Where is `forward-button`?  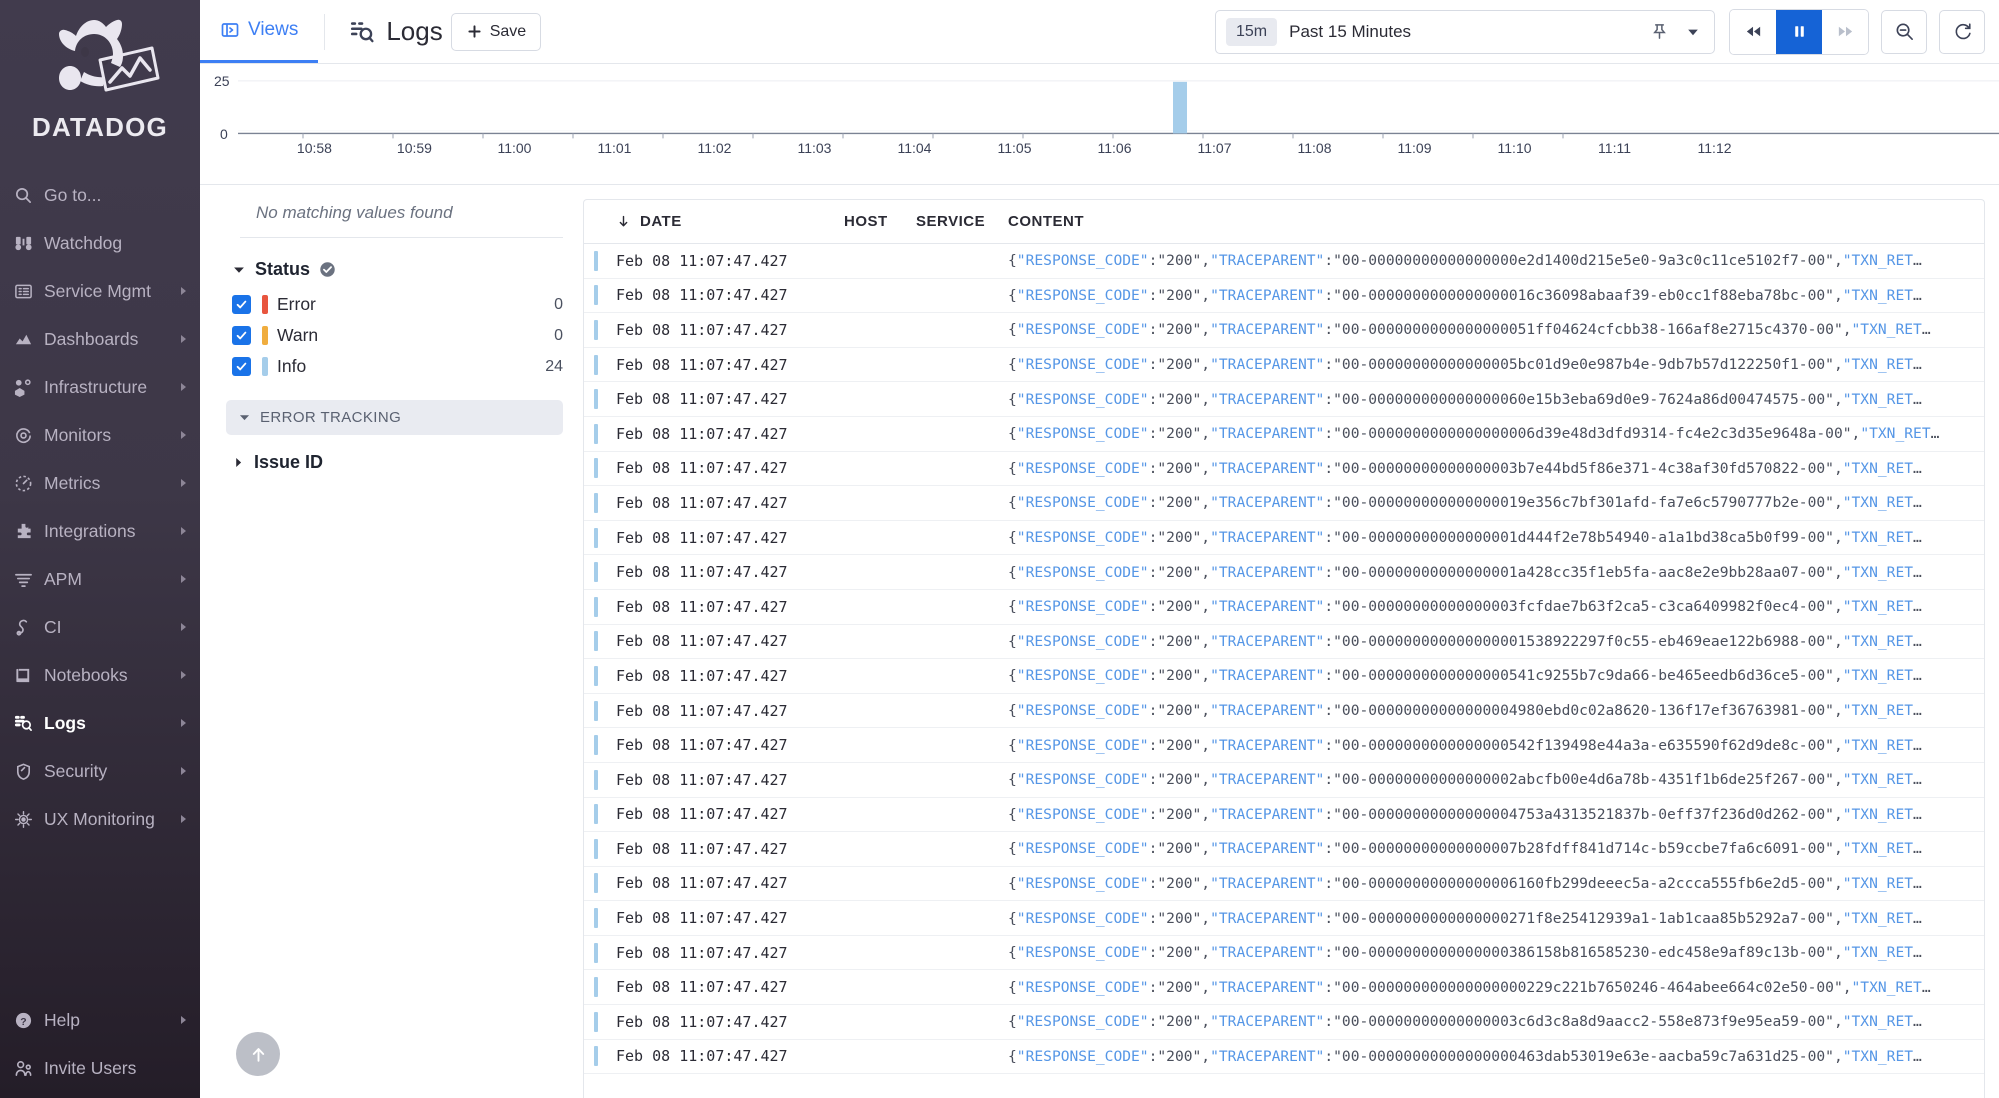 forward-button is located at coordinates (1845, 31).